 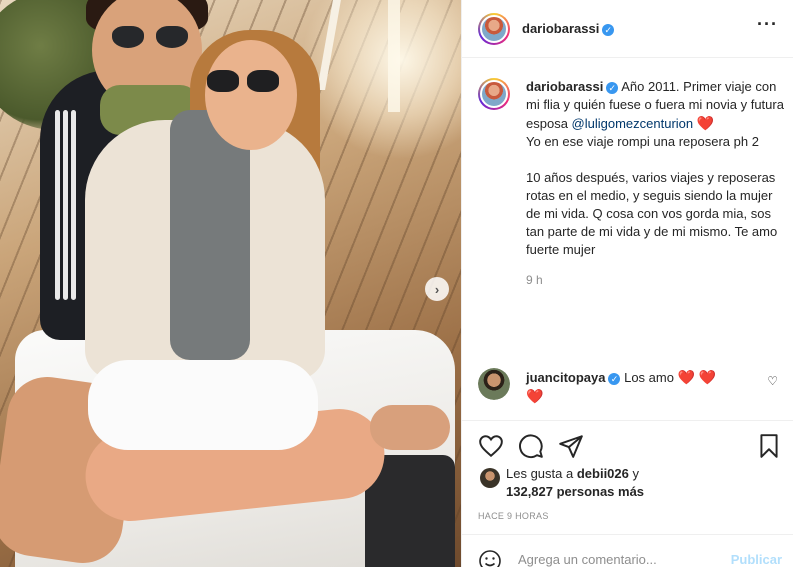 I want to click on post-header: dariobarassi ✓ ···, so click(x=627, y=29).